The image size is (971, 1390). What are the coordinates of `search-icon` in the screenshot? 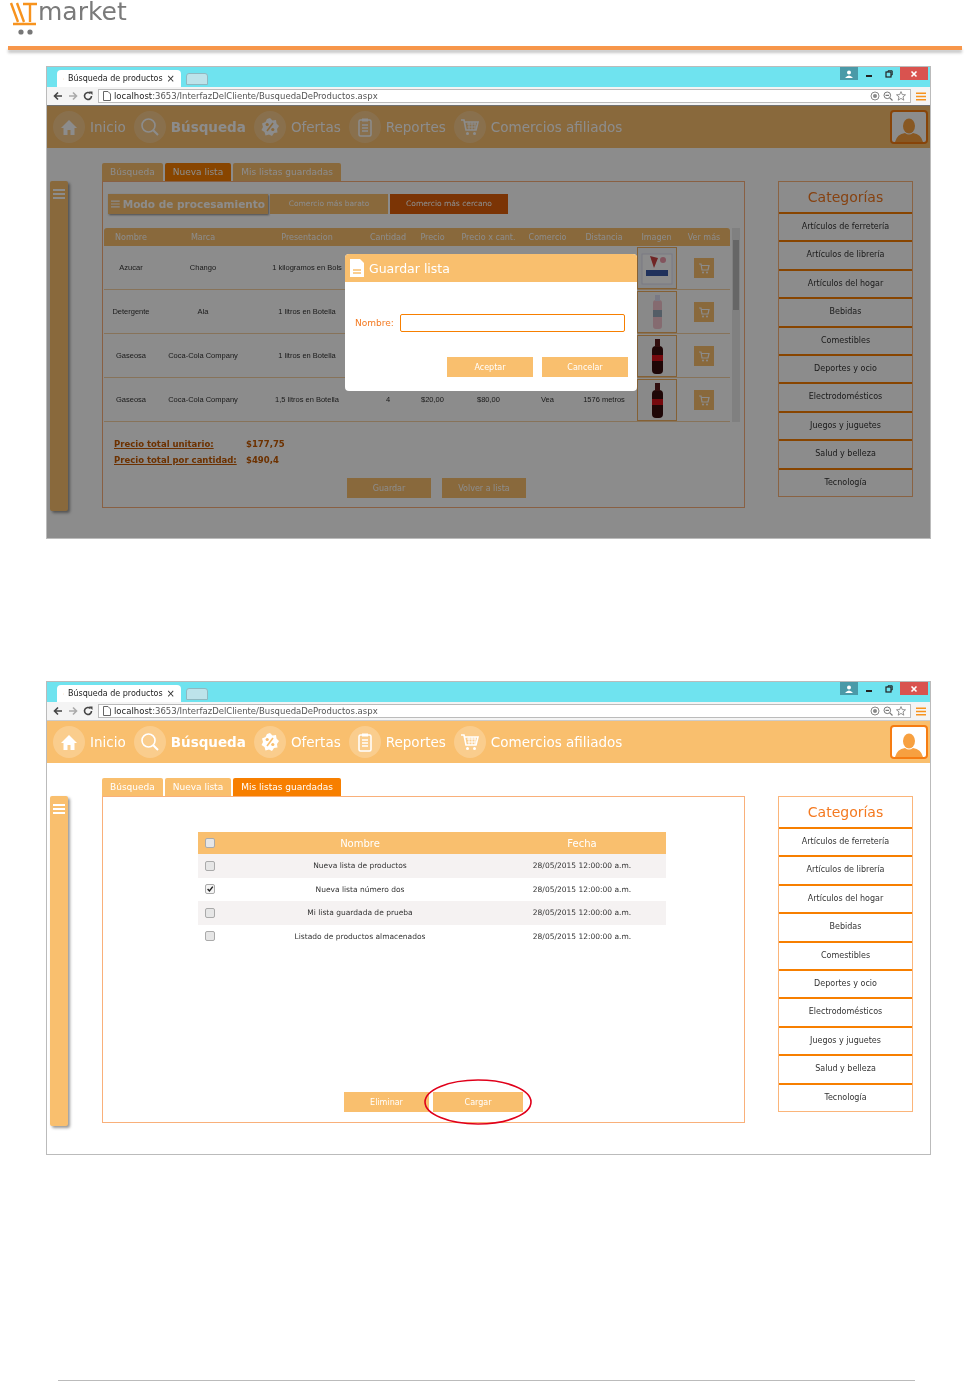 It's located at (149, 742).